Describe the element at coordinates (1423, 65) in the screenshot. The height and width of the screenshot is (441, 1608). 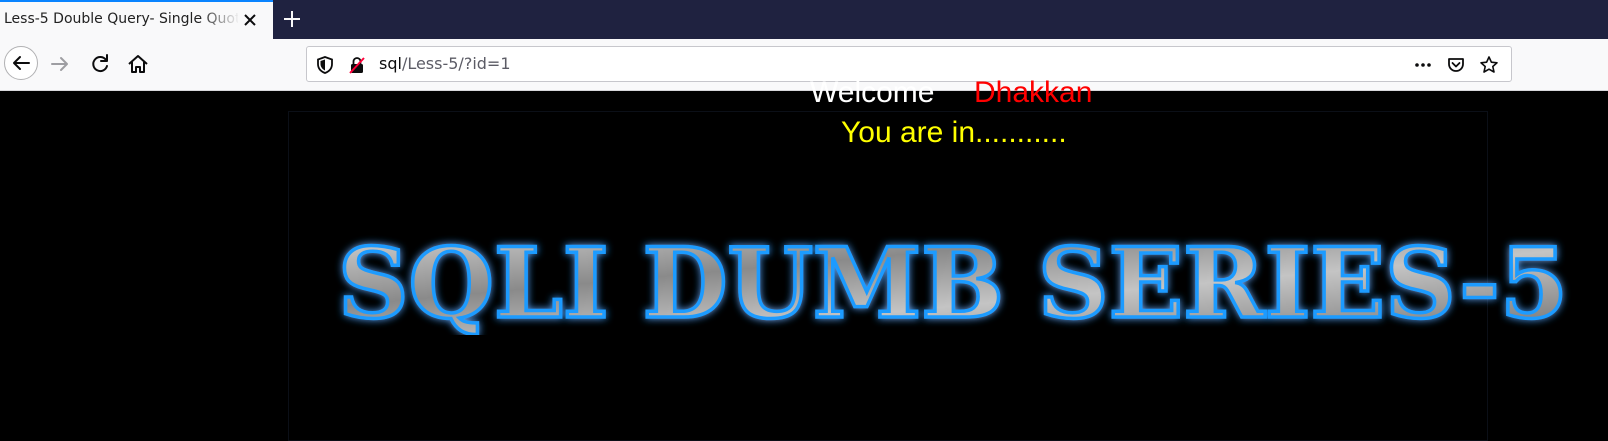
I see `page-actions-icon` at that location.